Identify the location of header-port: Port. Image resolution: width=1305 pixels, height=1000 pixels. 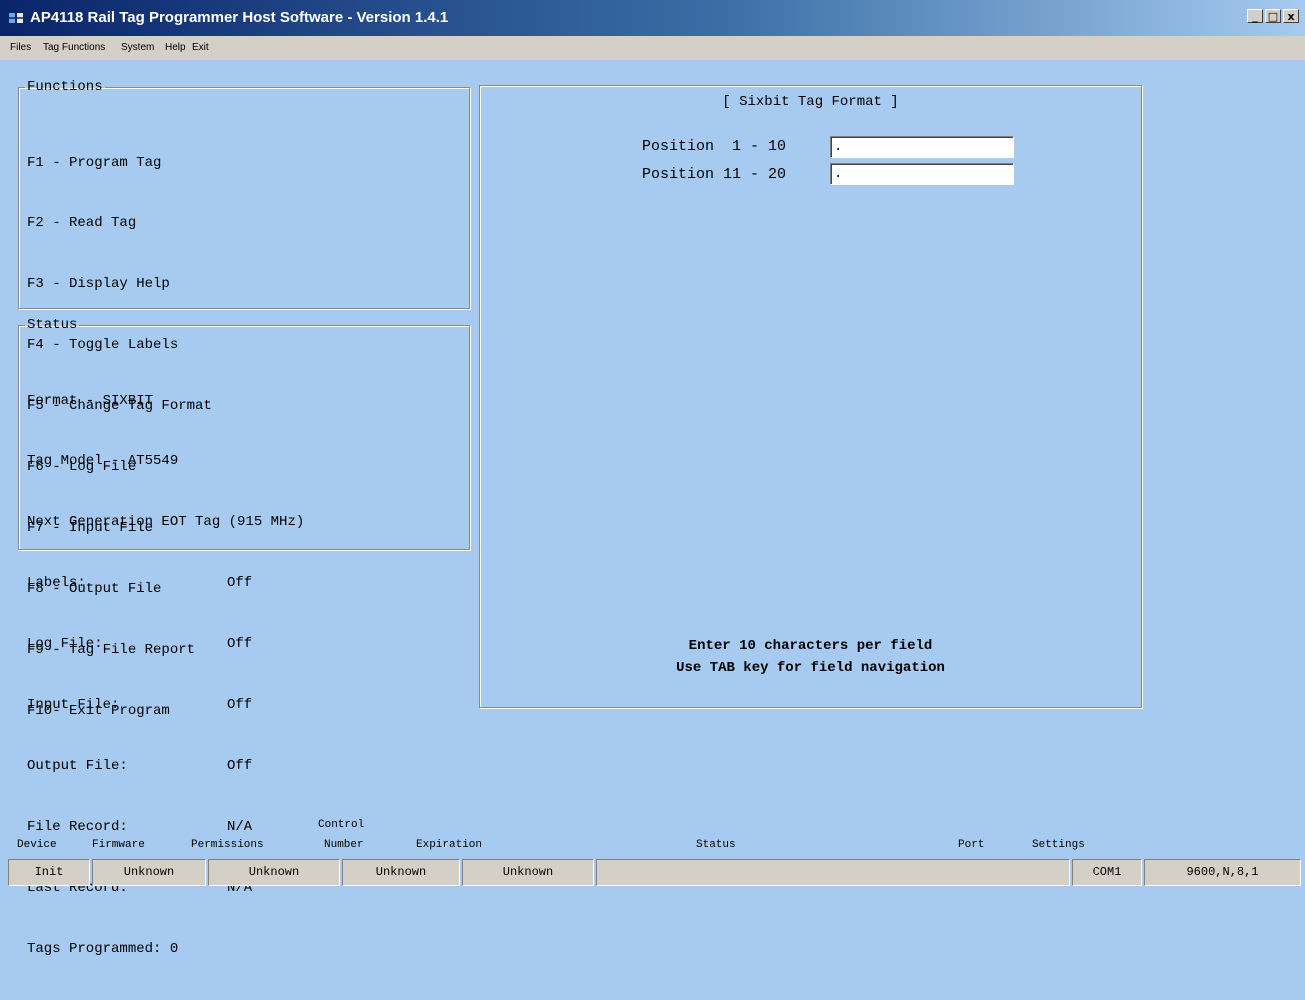
(971, 845).